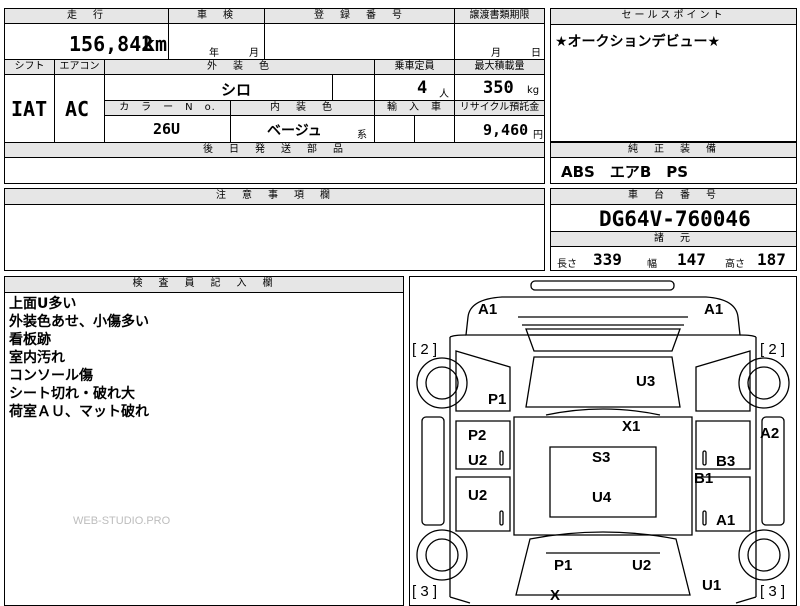  What do you see at coordinates (217, 16) in the screenshot?
I see `inspection-header: 車 検` at bounding box center [217, 16].